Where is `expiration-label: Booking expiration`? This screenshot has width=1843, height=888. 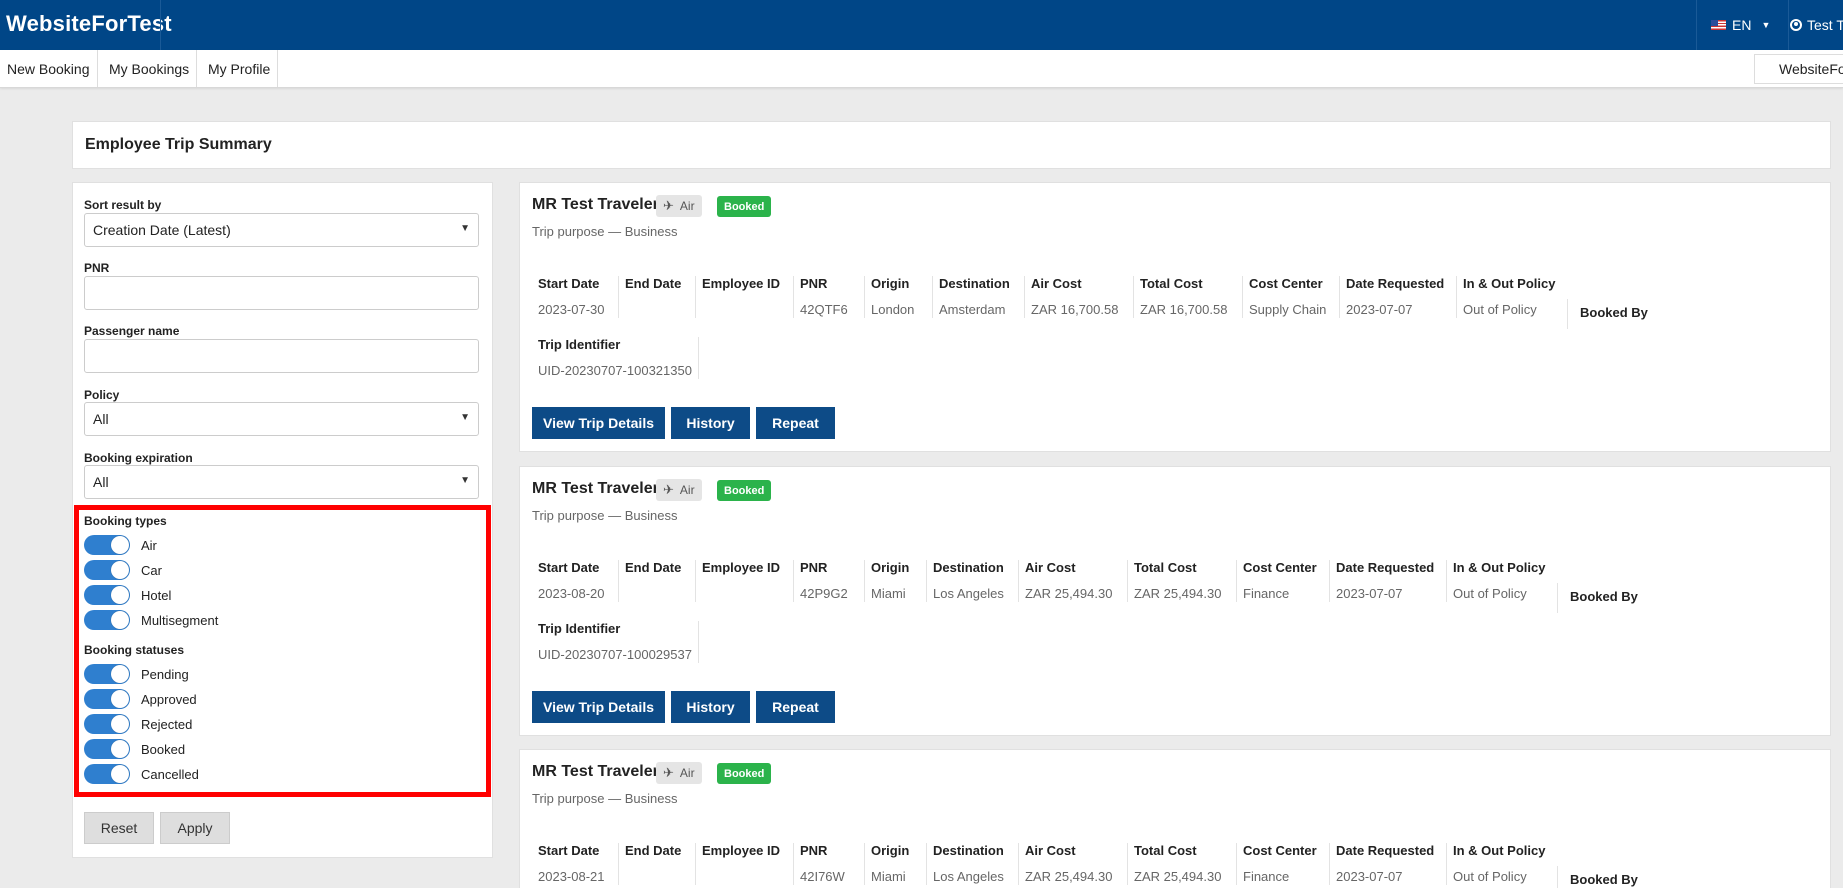
expiration-label: Booking expiration is located at coordinates (138, 458).